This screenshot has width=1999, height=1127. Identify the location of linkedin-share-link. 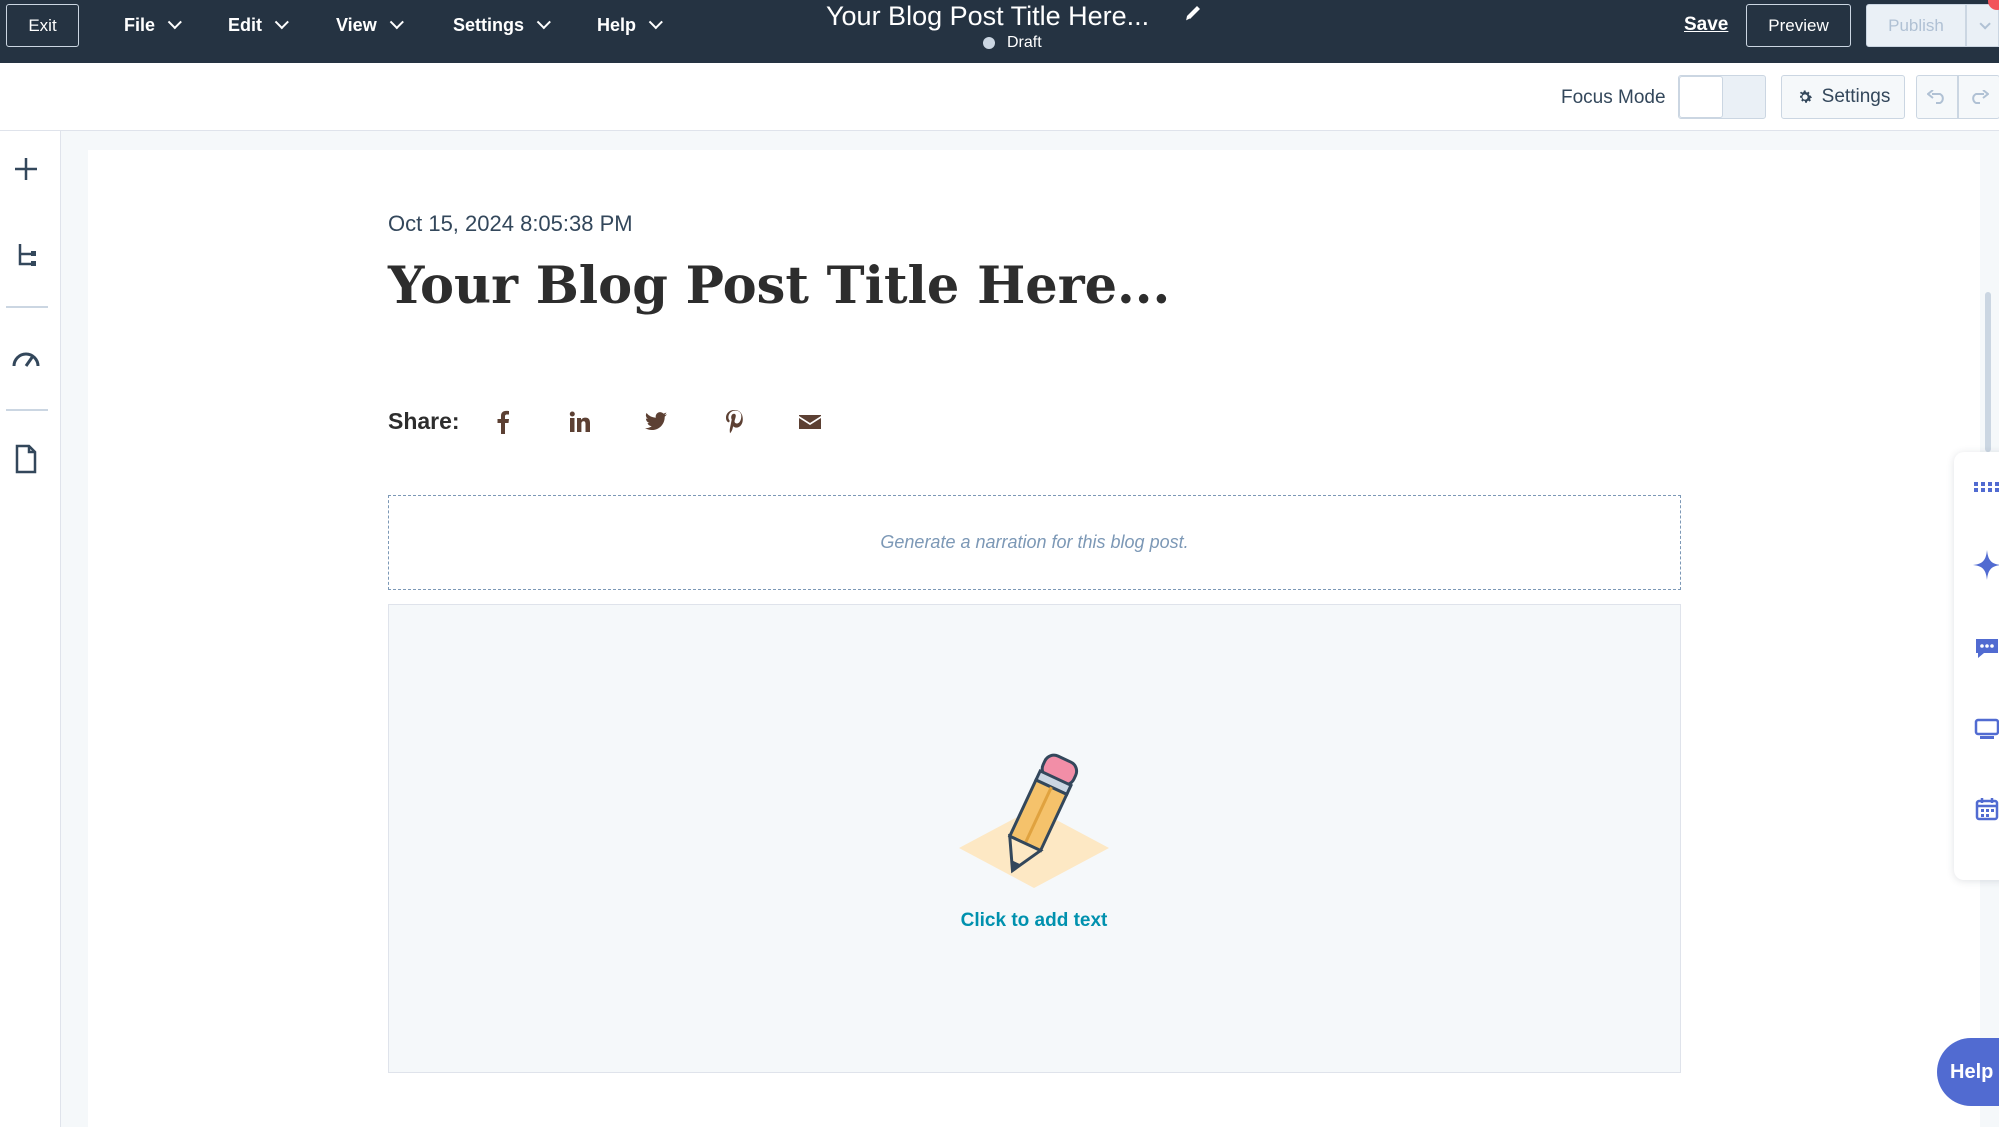
(580, 422).